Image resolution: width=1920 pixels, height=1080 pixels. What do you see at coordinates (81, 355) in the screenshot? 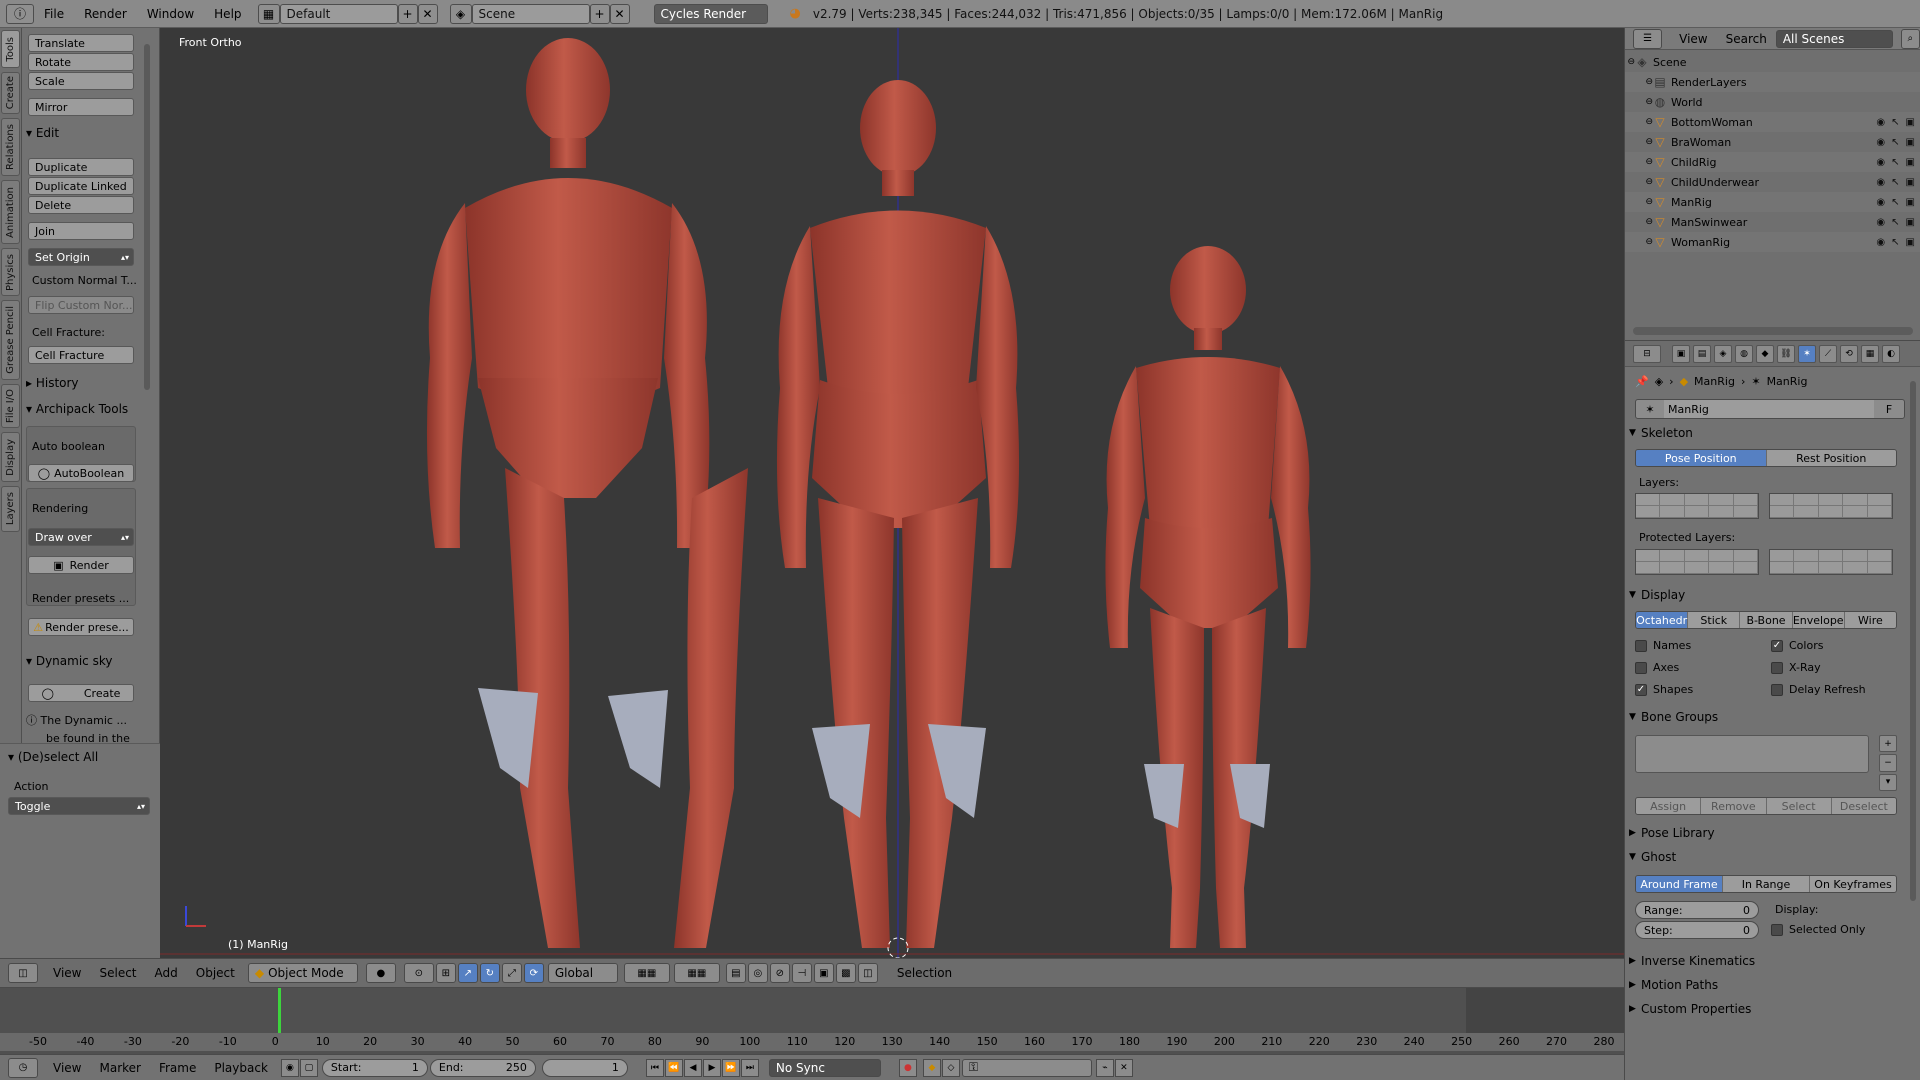
I see `cell-fracture-button: Cell Fracture` at bounding box center [81, 355].